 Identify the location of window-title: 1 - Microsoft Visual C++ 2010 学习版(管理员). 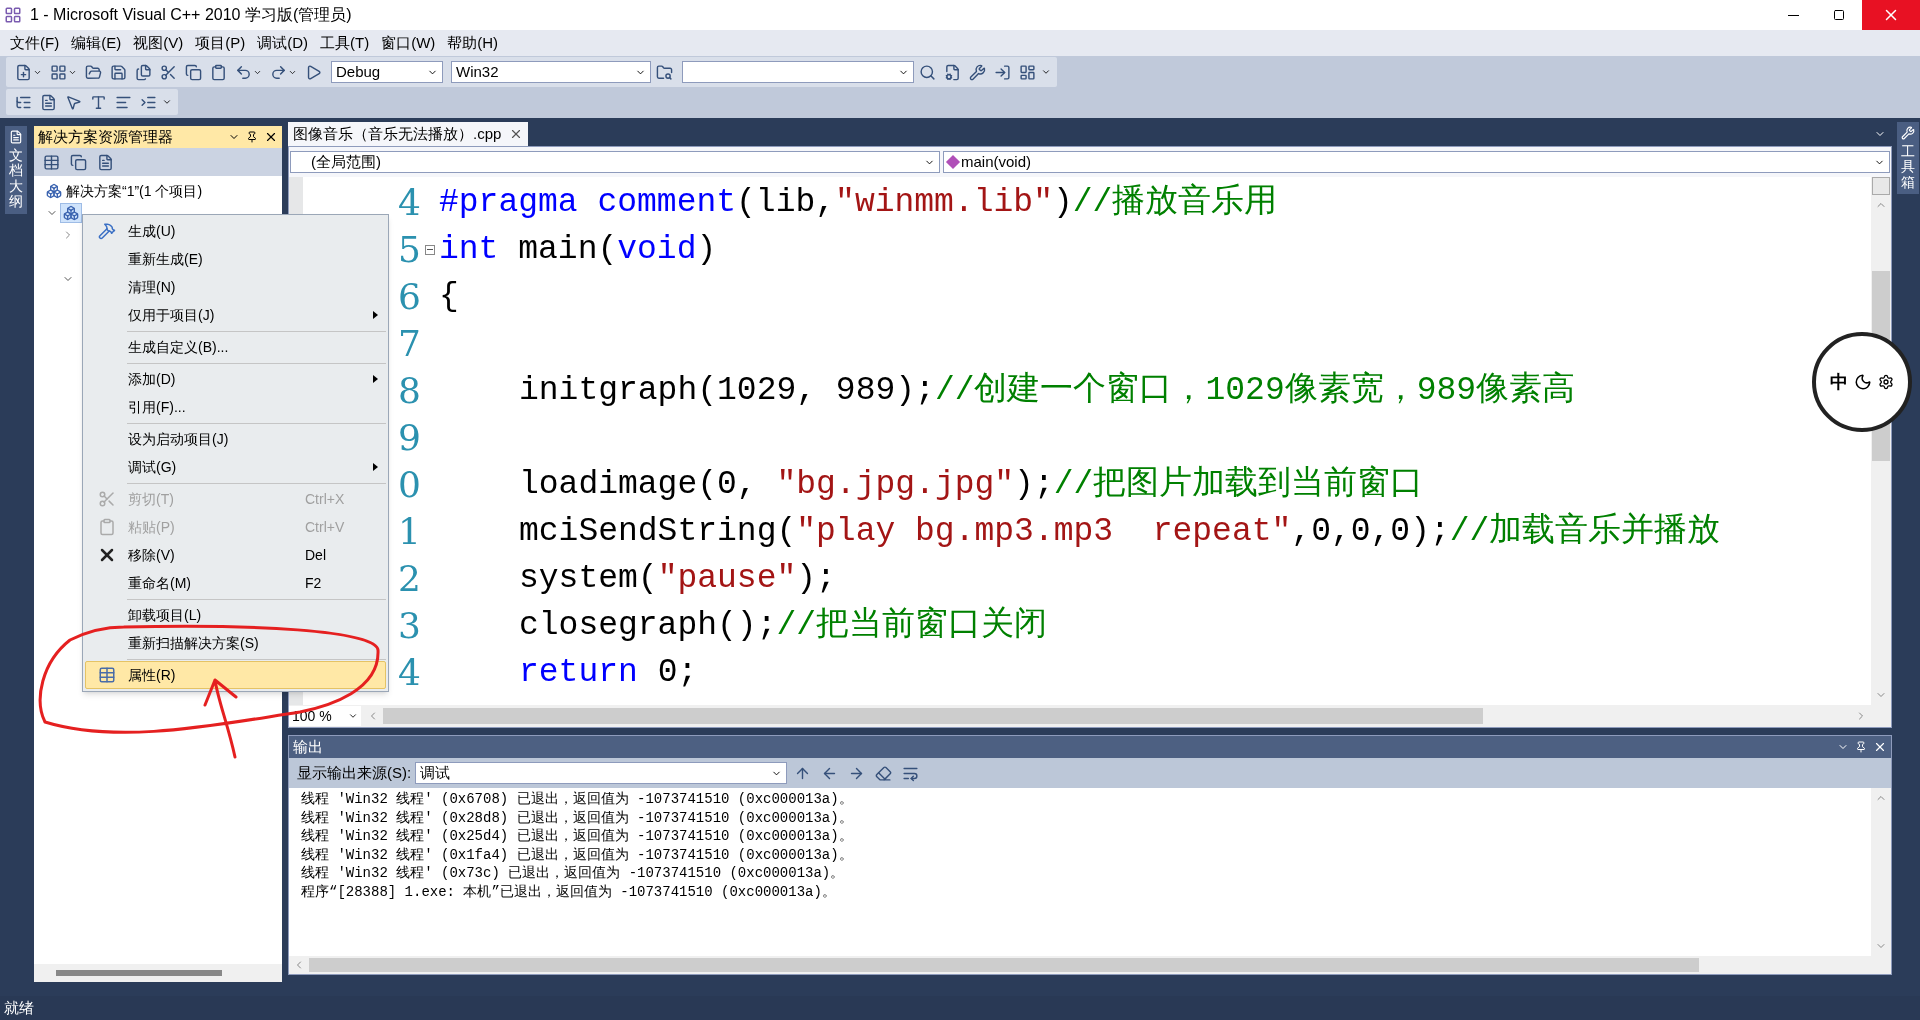
(191, 15).